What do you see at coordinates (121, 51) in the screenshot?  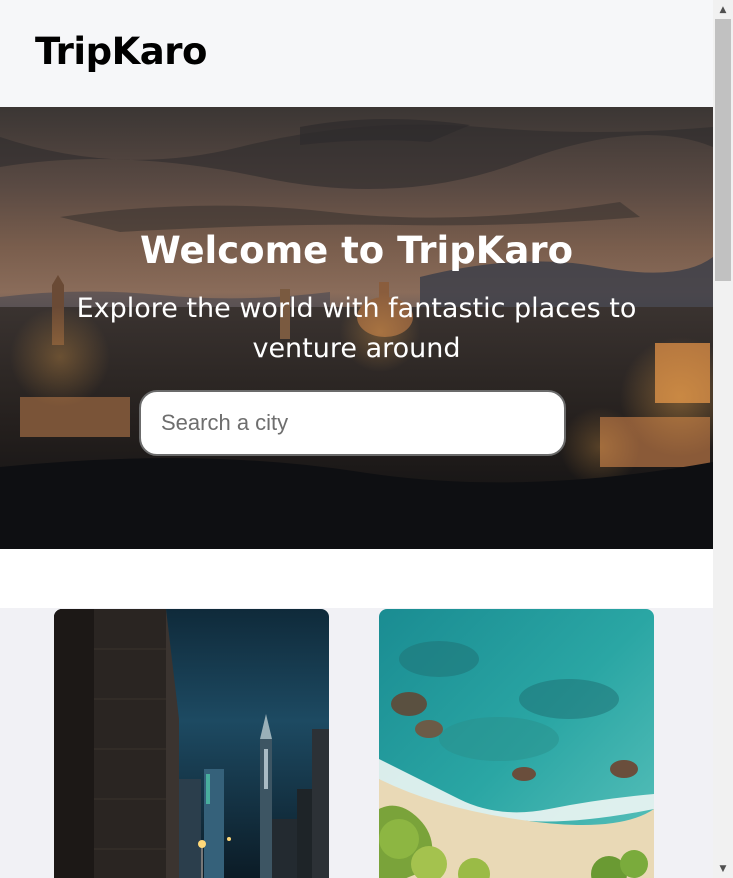 I see `brand-logo: TripKaro` at bounding box center [121, 51].